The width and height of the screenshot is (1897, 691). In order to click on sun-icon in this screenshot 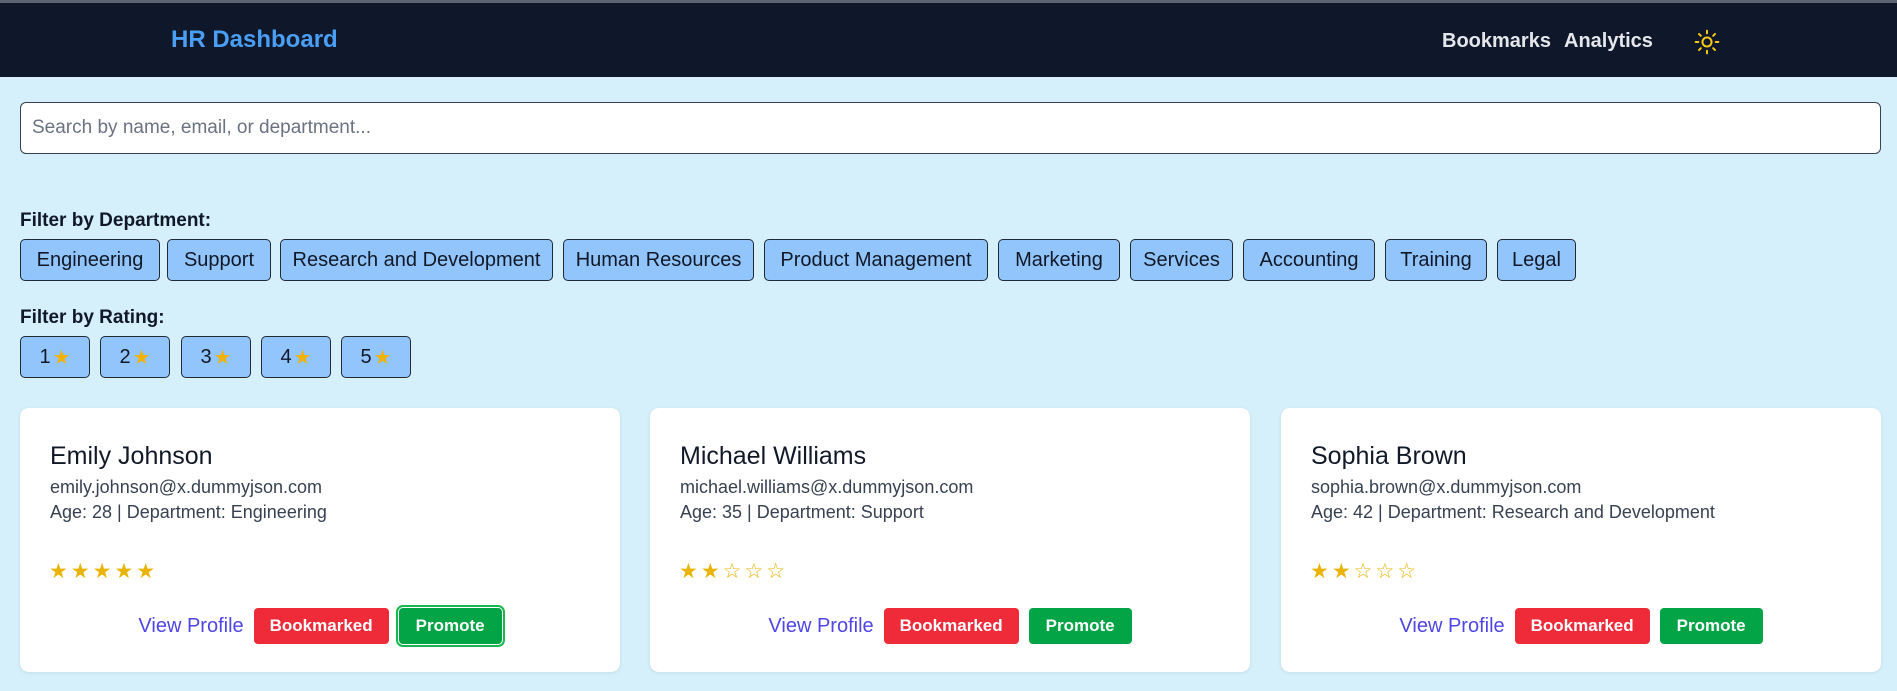, I will do `click(1707, 42)`.